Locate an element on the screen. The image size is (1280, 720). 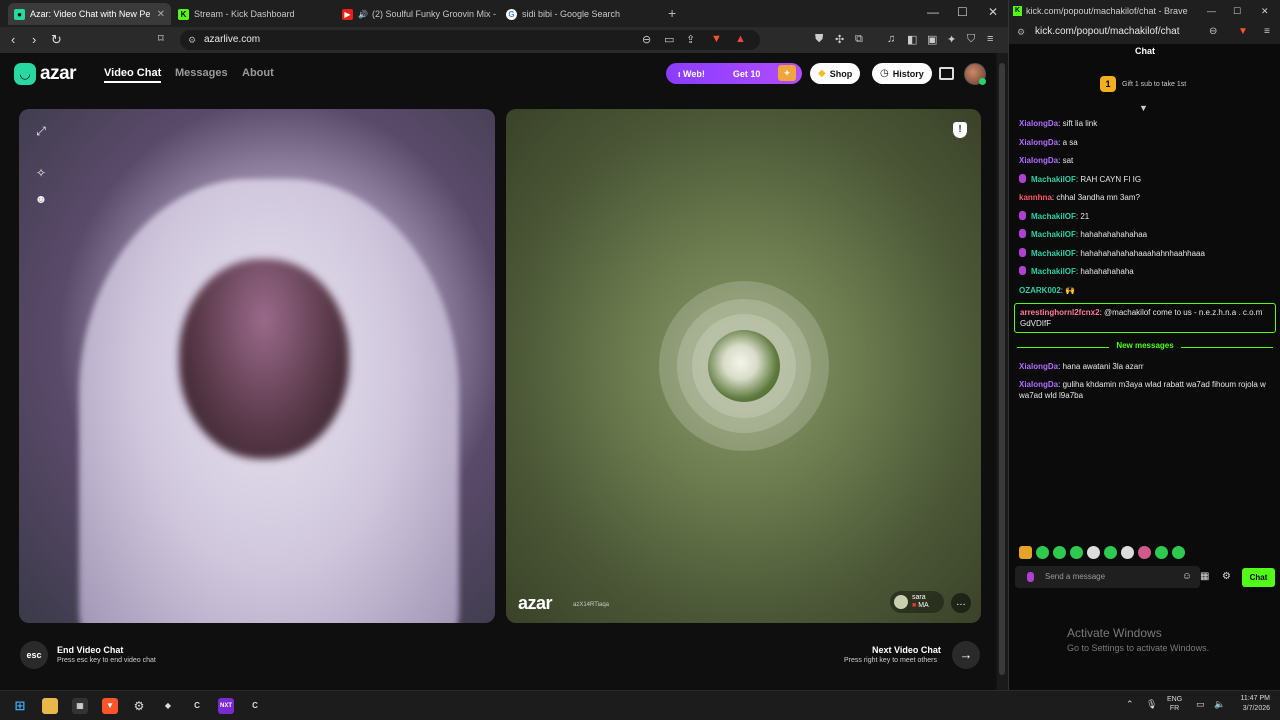
pin-icon: ▼ is located at coordinates (1143, 108).